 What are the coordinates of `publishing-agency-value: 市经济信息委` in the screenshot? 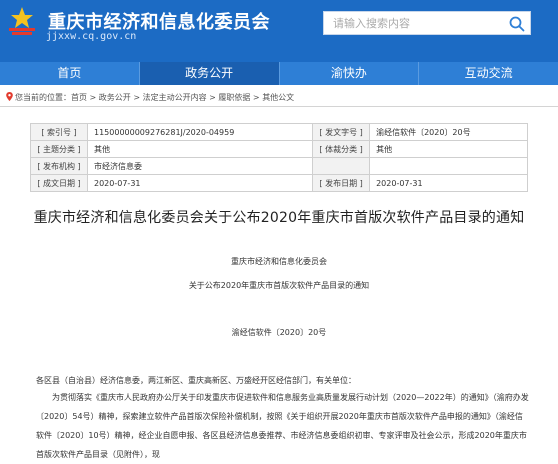 It's located at (200, 166).